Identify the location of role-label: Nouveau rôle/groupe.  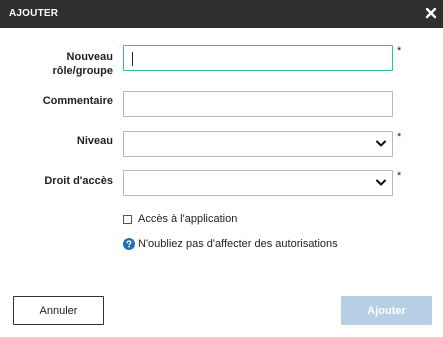
(60, 64).